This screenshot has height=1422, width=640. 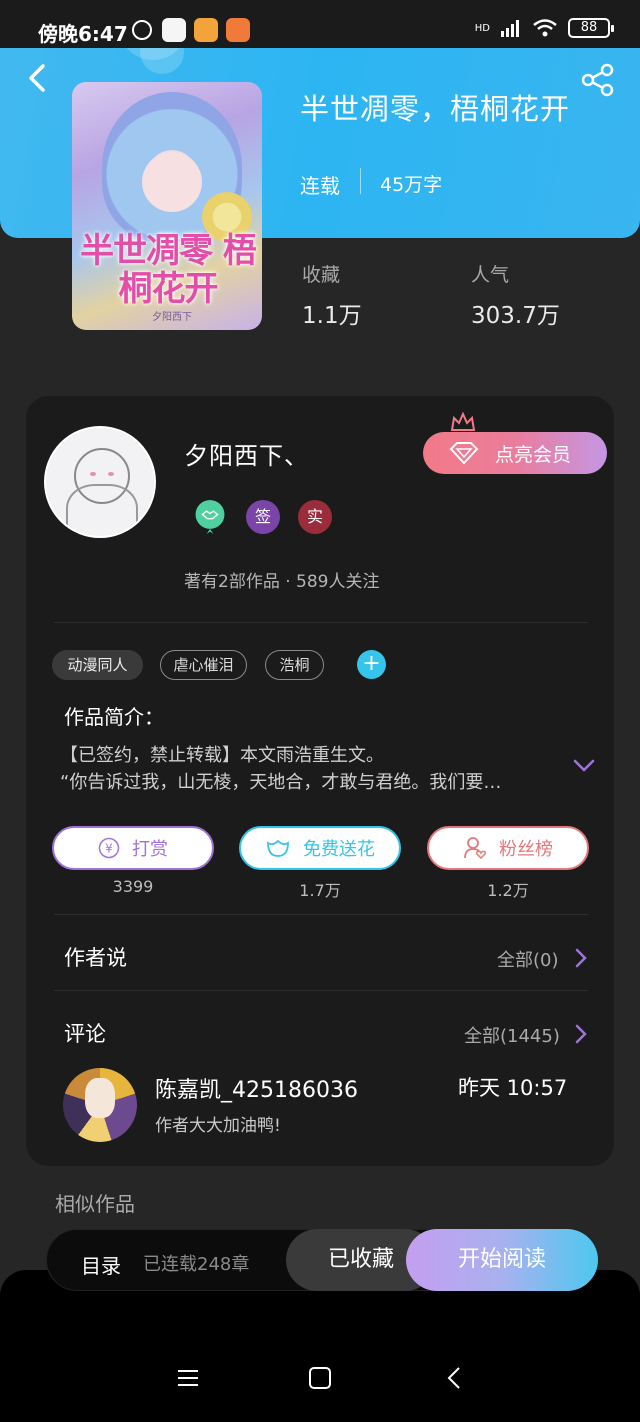 What do you see at coordinates (100, 1098) in the screenshot?
I see `avatar-art` at bounding box center [100, 1098].